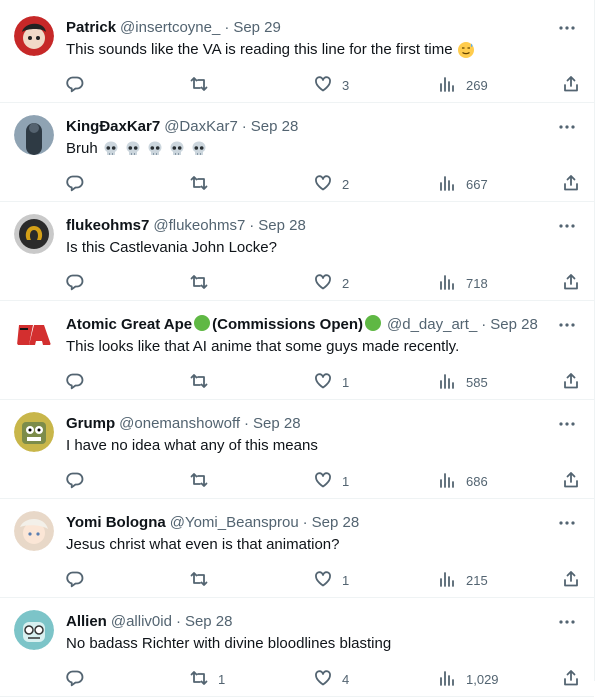 This screenshot has width=598, height=697. I want to click on tweet-header: Grump @onemanshowoff · Sep 28, so click(310, 424).